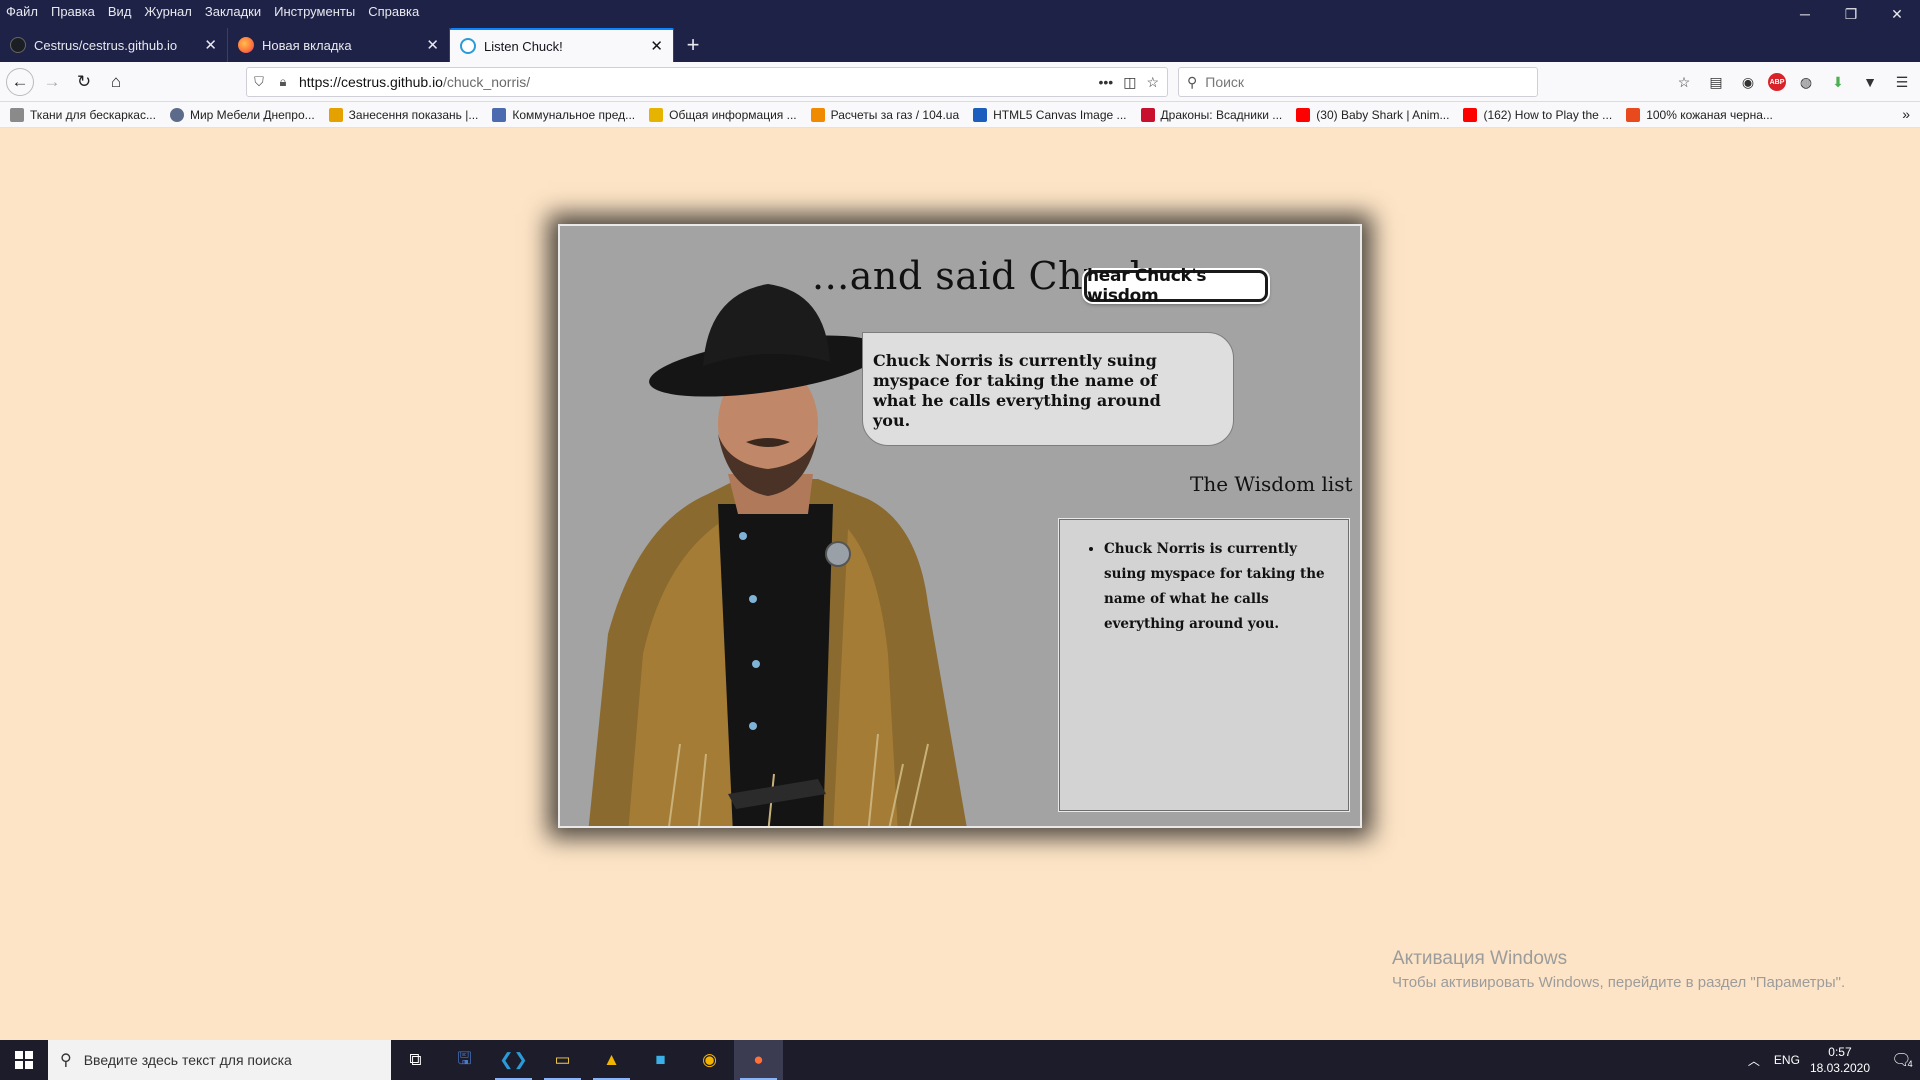  Describe the element at coordinates (246, 45) in the screenshot. I see `firefox-icon` at that location.